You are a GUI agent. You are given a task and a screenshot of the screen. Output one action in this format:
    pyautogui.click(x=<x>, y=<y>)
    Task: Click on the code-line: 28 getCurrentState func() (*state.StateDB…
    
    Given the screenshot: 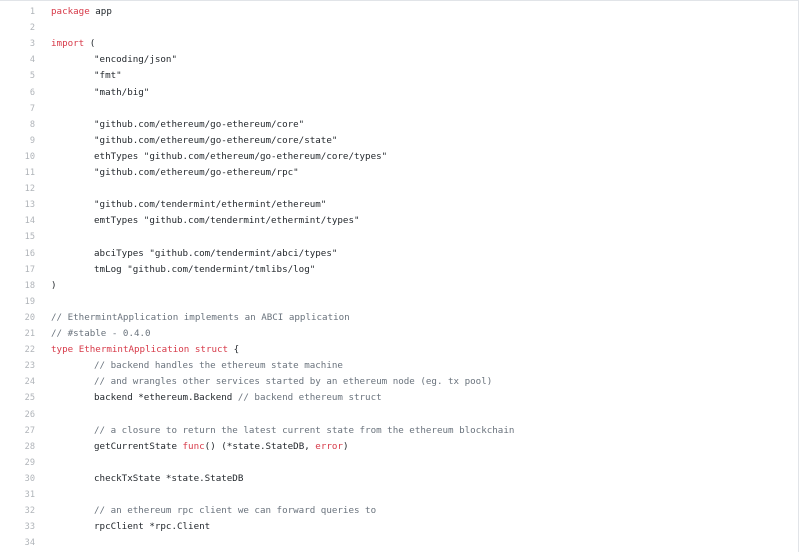 What is the action you would take?
    pyautogui.click(x=399, y=447)
    